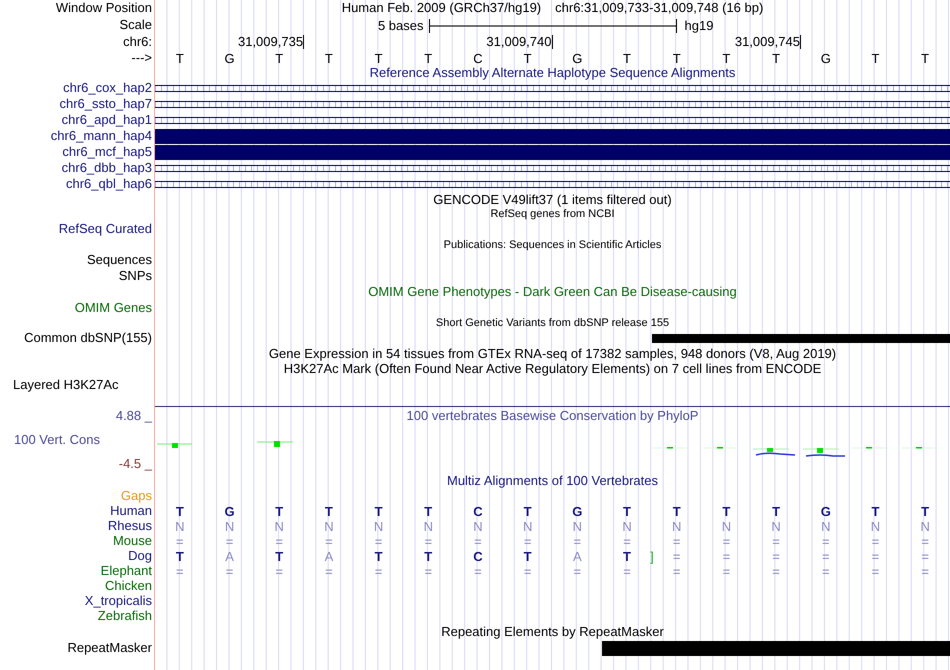 Image resolution: width=950 pixels, height=670 pixels. What do you see at coordinates (699, 25) in the screenshot?
I see `assembly-text: hg19` at bounding box center [699, 25].